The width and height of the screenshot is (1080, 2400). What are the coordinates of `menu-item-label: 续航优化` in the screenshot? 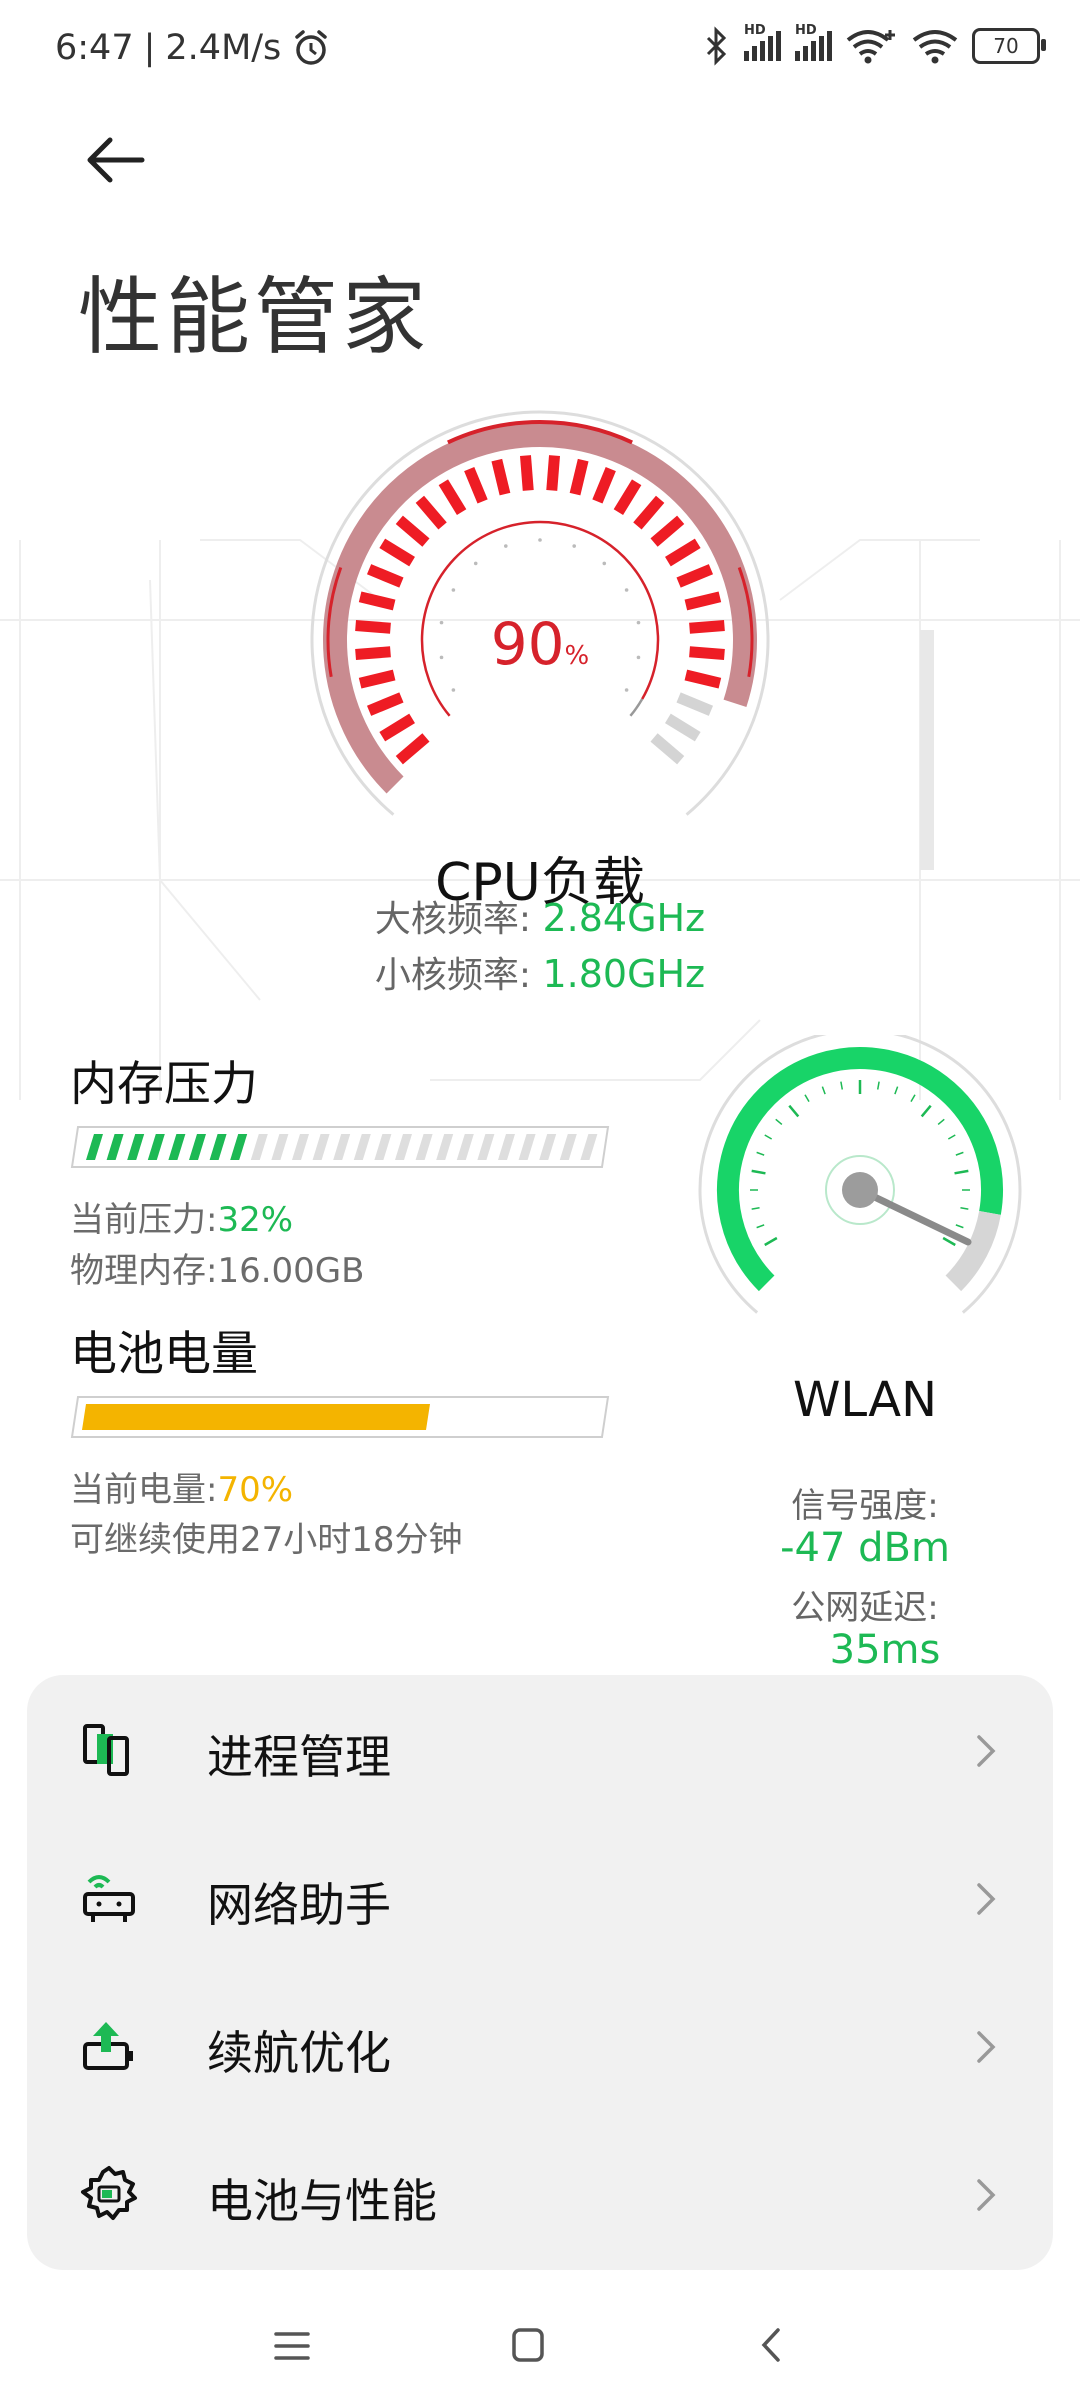 It's located at (299, 2053).